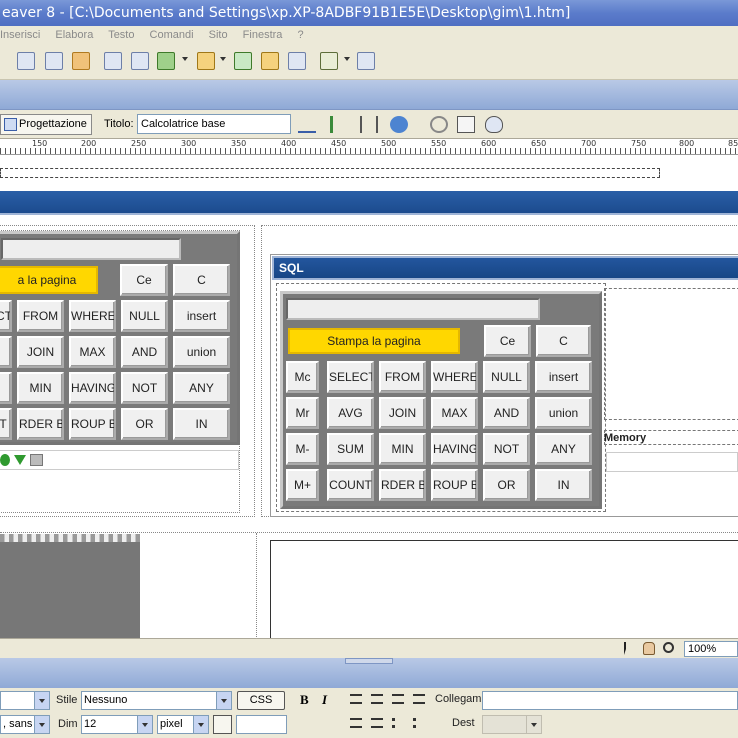 The image size is (738, 738). Describe the element at coordinates (711, 649) in the screenshot. I see `zoom-select: 100%` at that location.